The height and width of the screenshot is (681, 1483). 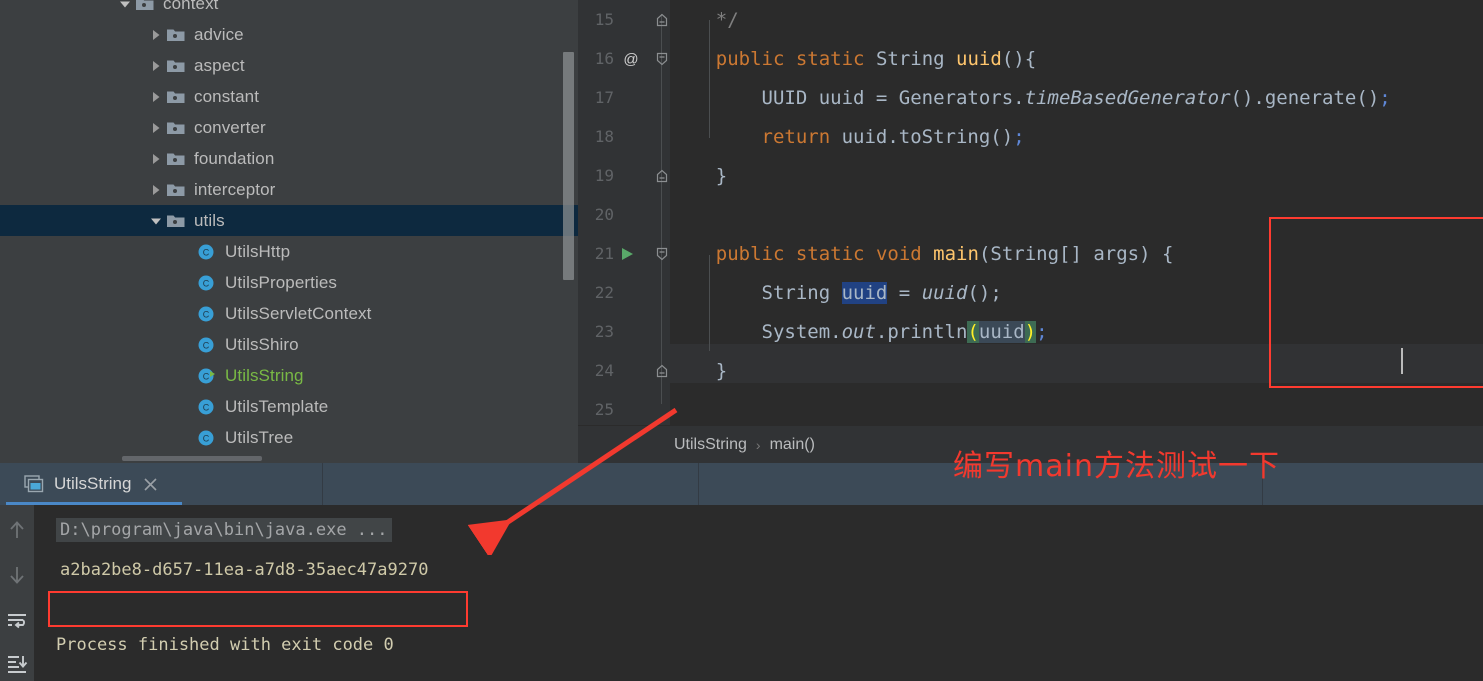 What do you see at coordinates (150, 484) in the screenshot?
I see `close-icon` at bounding box center [150, 484].